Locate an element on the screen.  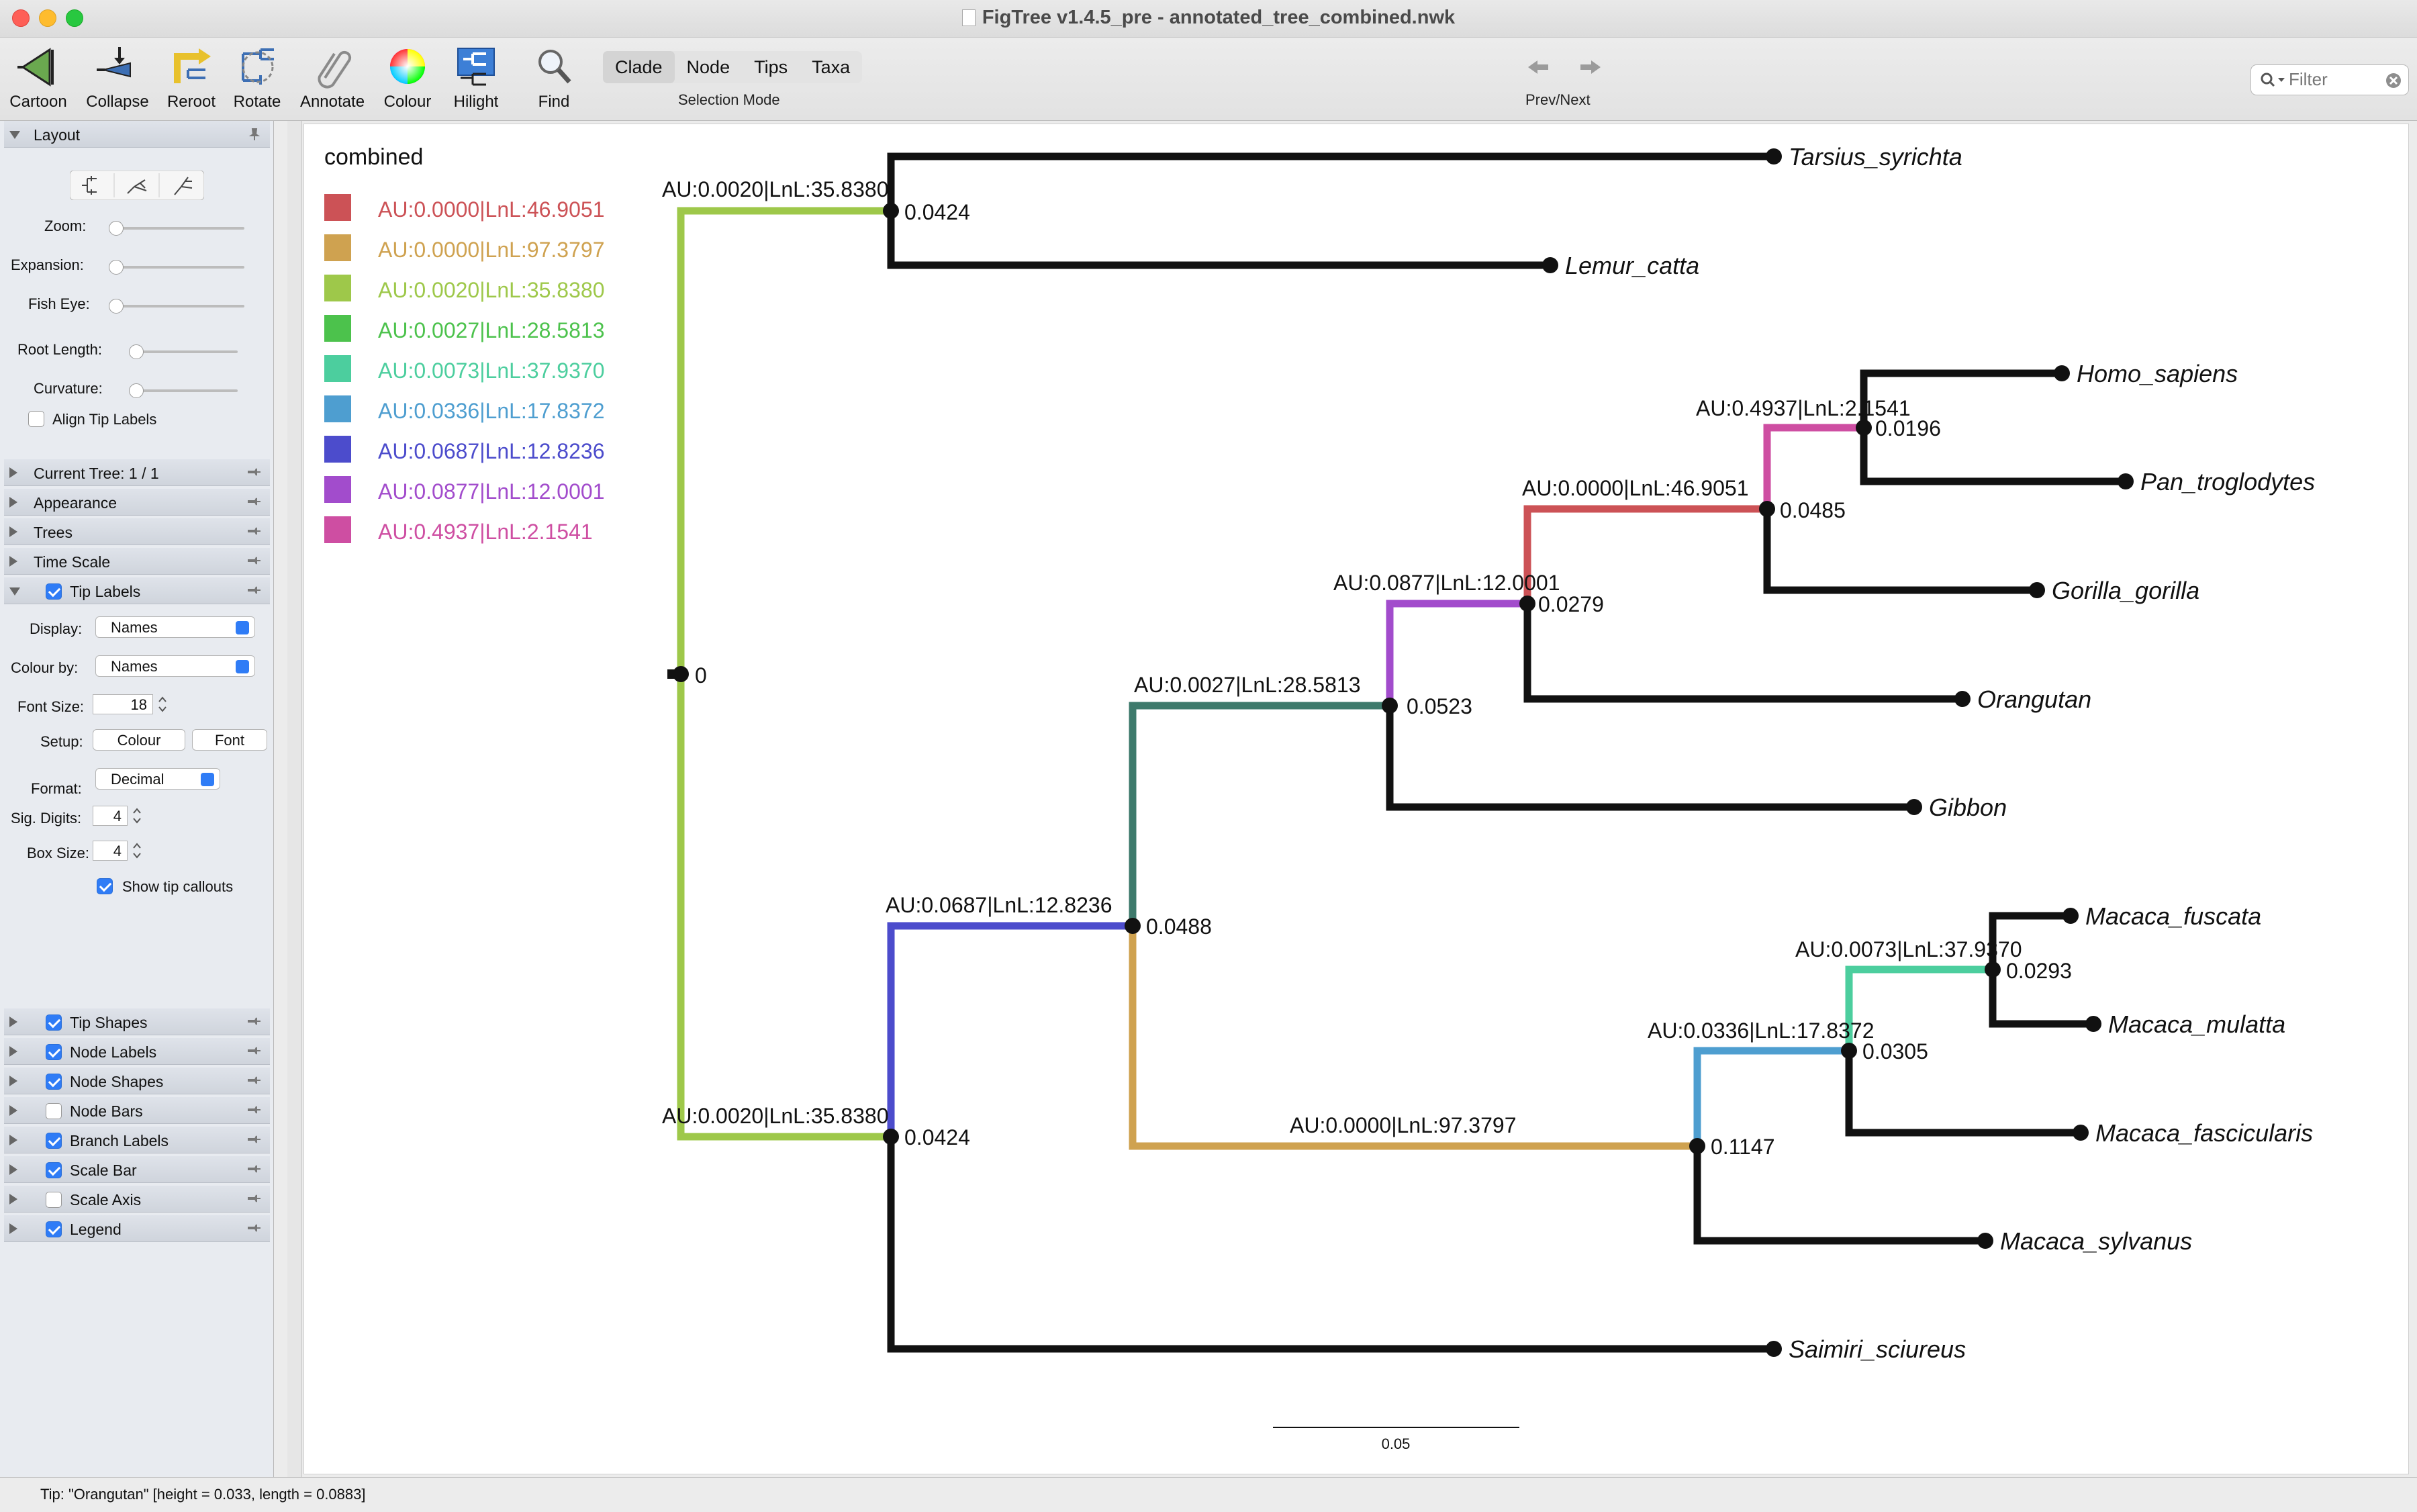
show-tip-callouts-checkbox is located at coordinates (105, 886).